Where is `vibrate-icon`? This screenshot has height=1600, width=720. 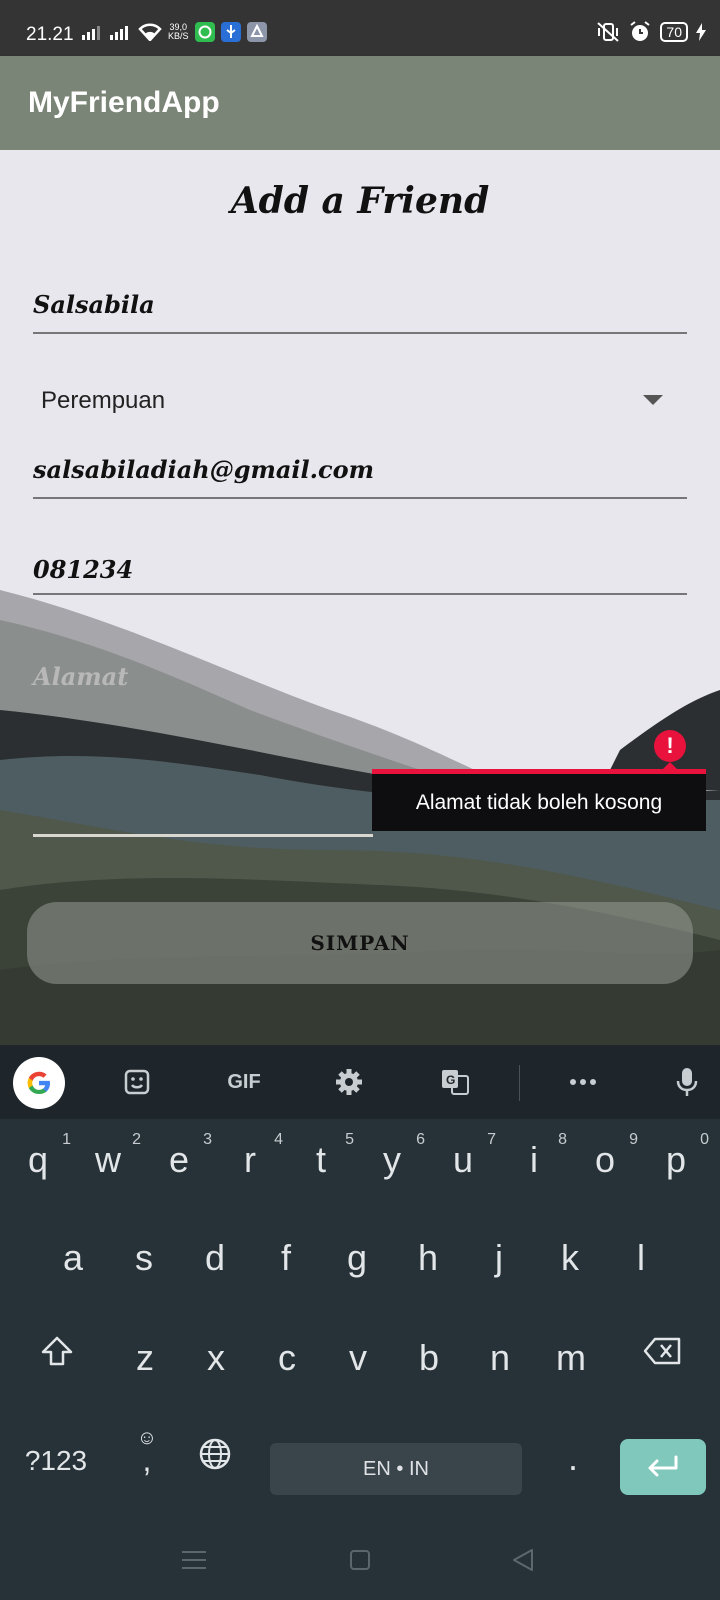
vibrate-icon is located at coordinates (608, 32).